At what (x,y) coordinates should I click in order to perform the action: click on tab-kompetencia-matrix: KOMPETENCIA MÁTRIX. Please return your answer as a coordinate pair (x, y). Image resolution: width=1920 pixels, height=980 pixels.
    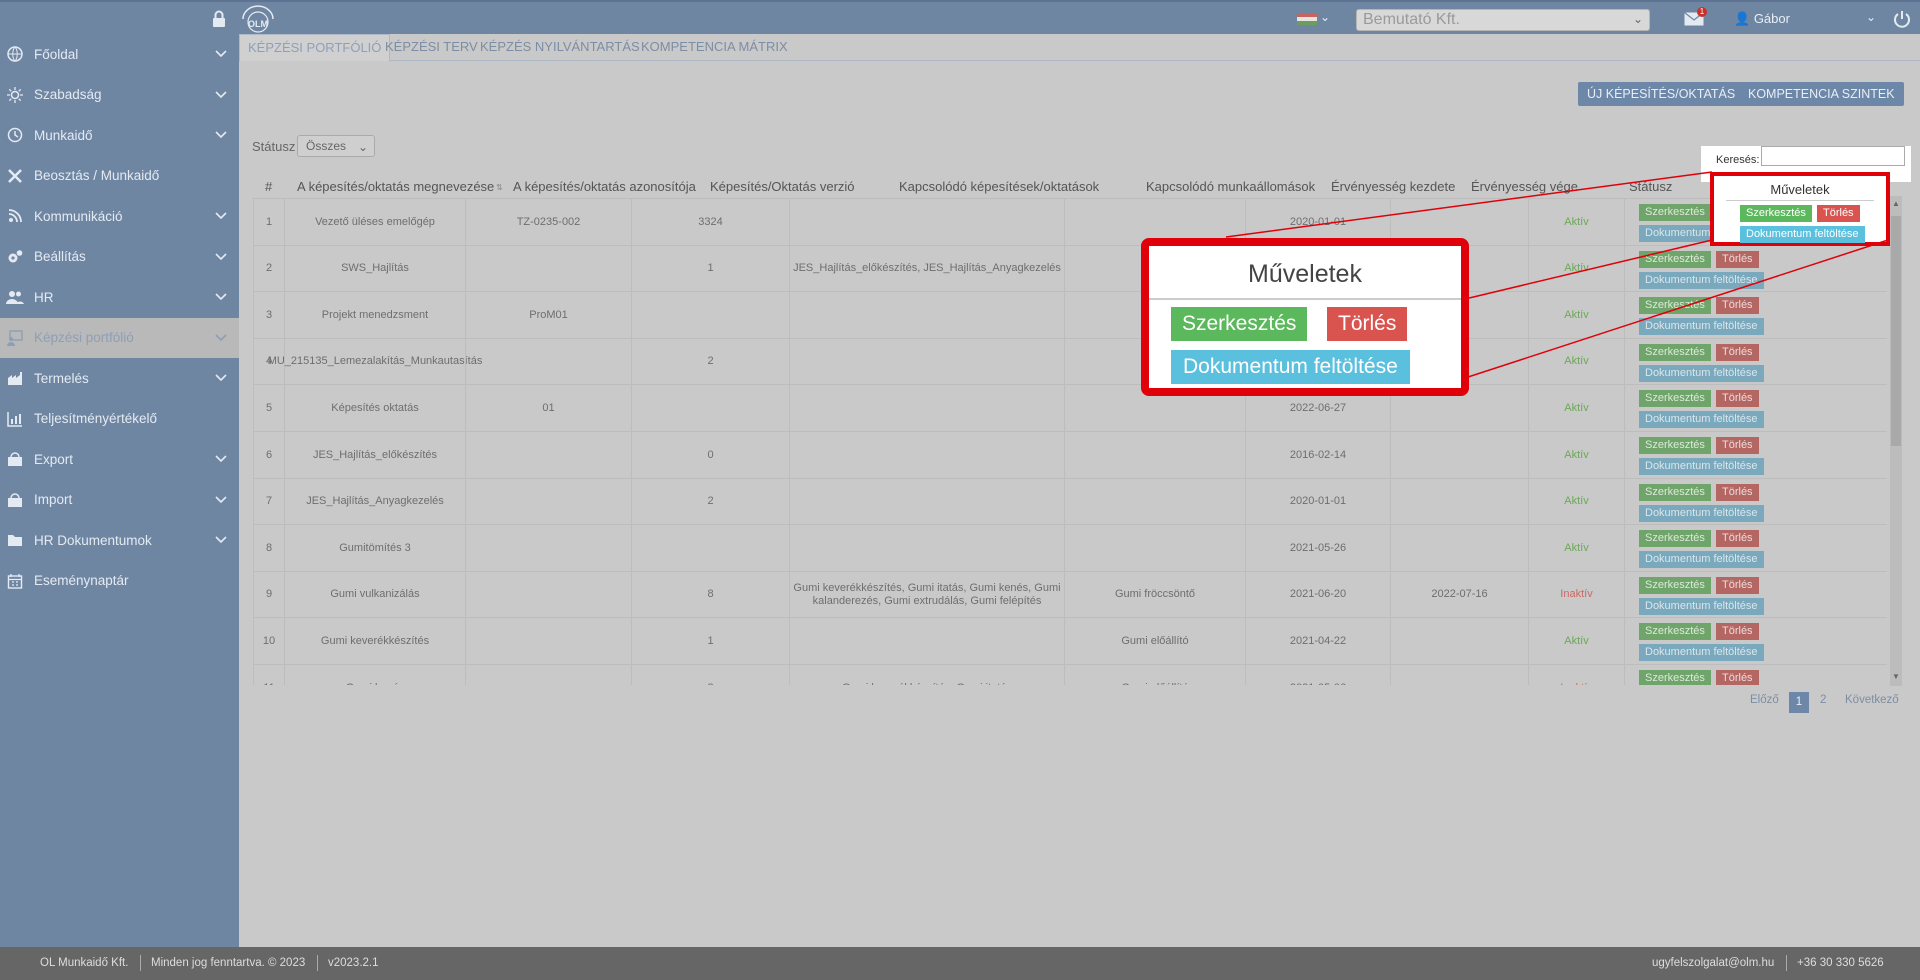
    Looking at the image, I should click on (714, 47).